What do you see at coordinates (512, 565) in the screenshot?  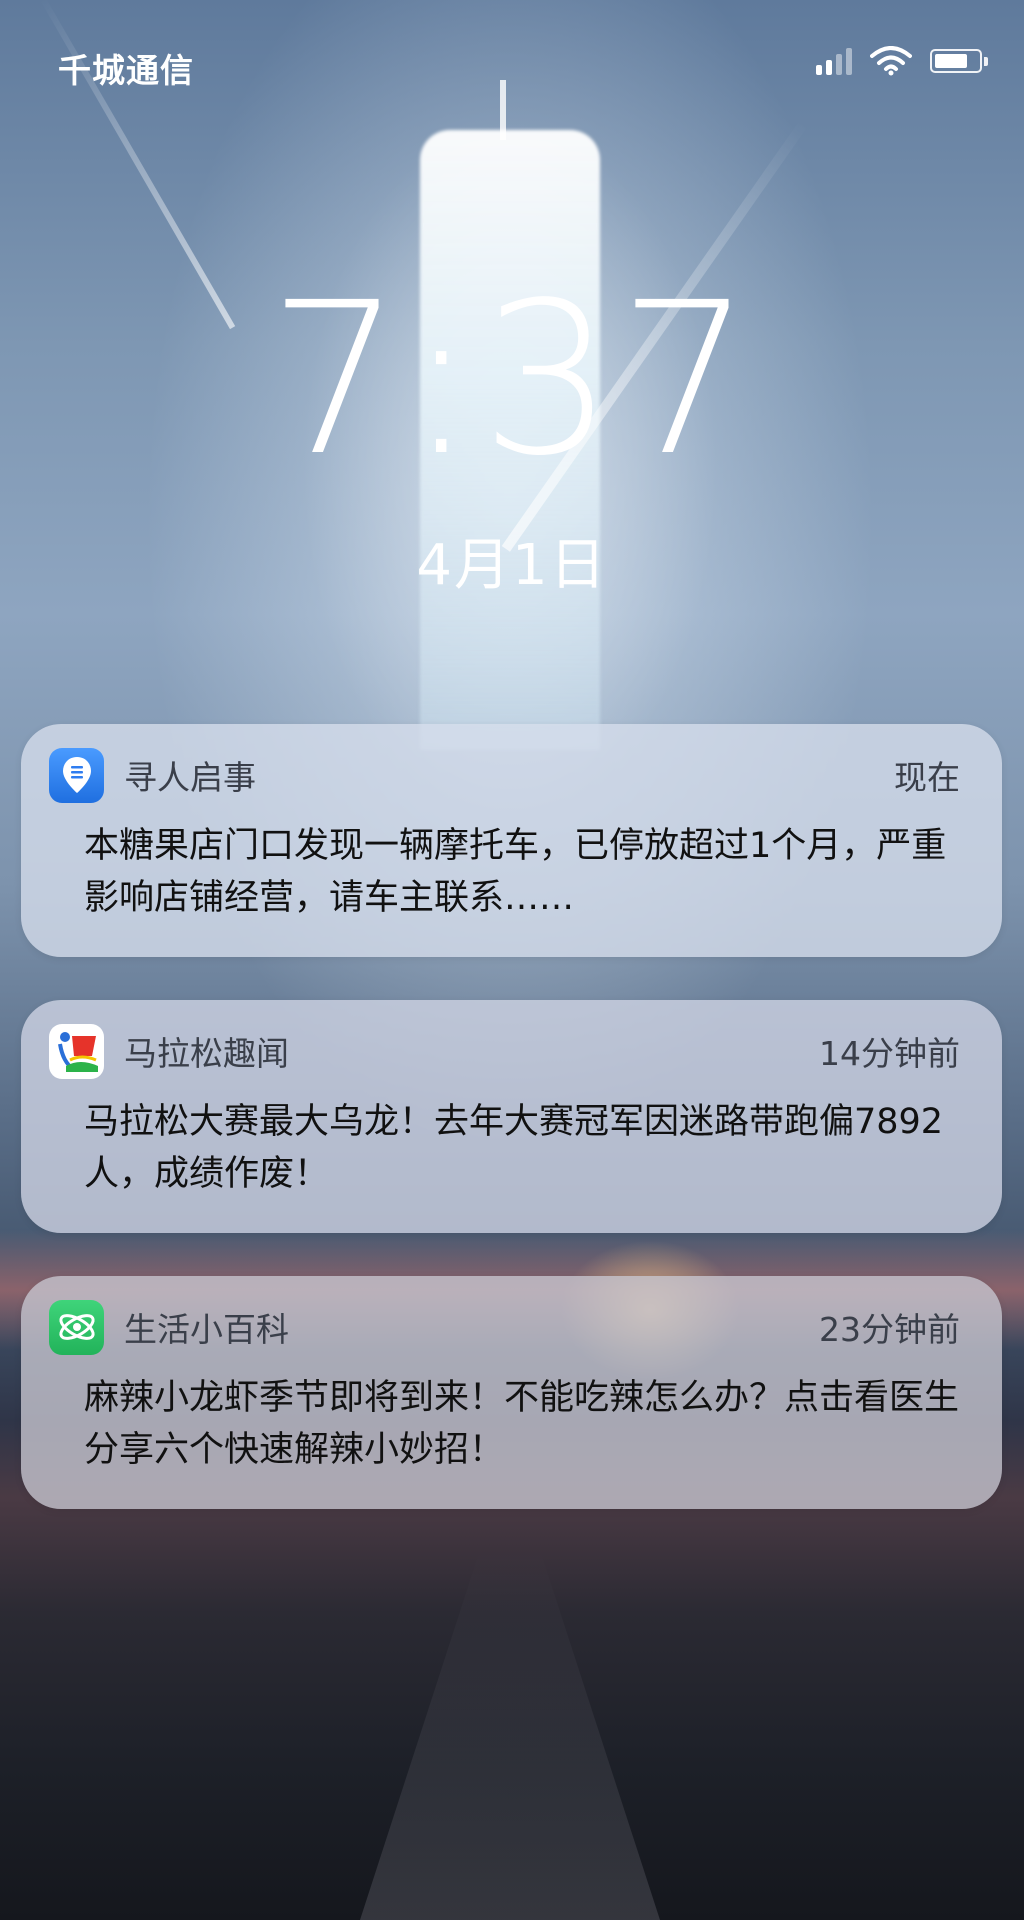 I see `lock-screen-date: 4月1日` at bounding box center [512, 565].